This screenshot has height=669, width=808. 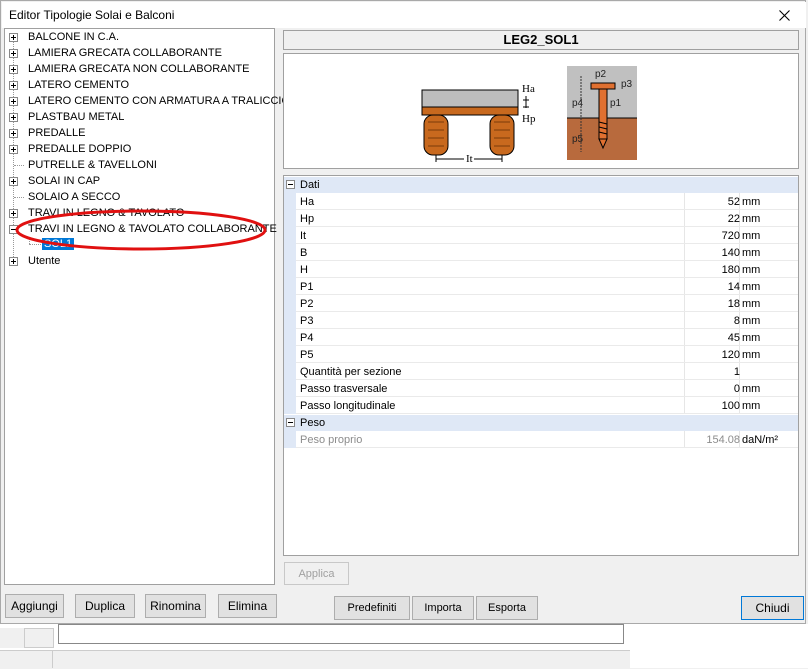 I want to click on property-value: 180, so click(x=712, y=270).